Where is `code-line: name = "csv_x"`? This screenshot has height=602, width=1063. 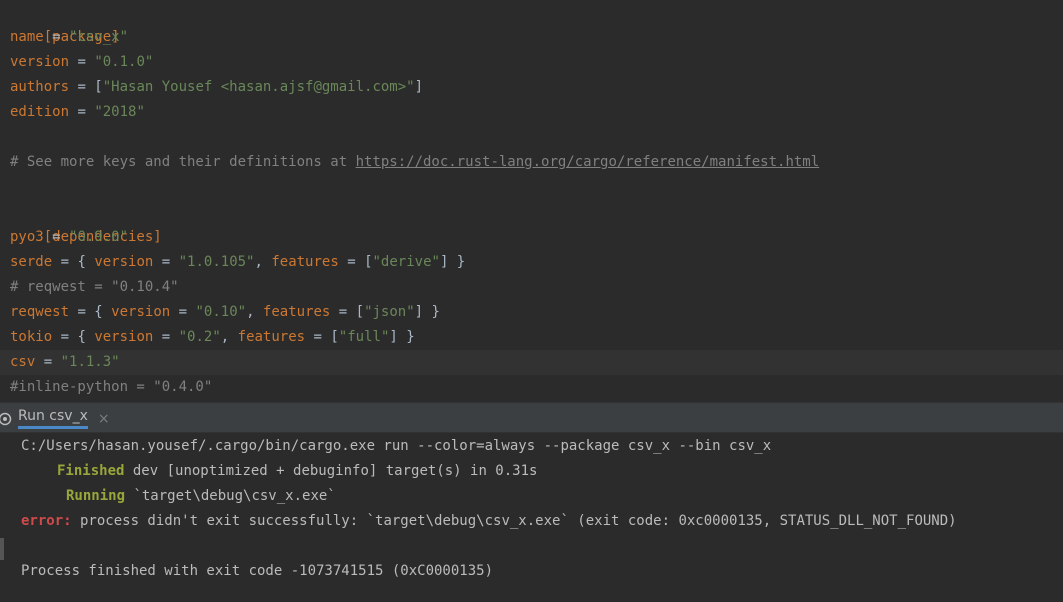 code-line: name = "csv_x" is located at coordinates (69, 37).